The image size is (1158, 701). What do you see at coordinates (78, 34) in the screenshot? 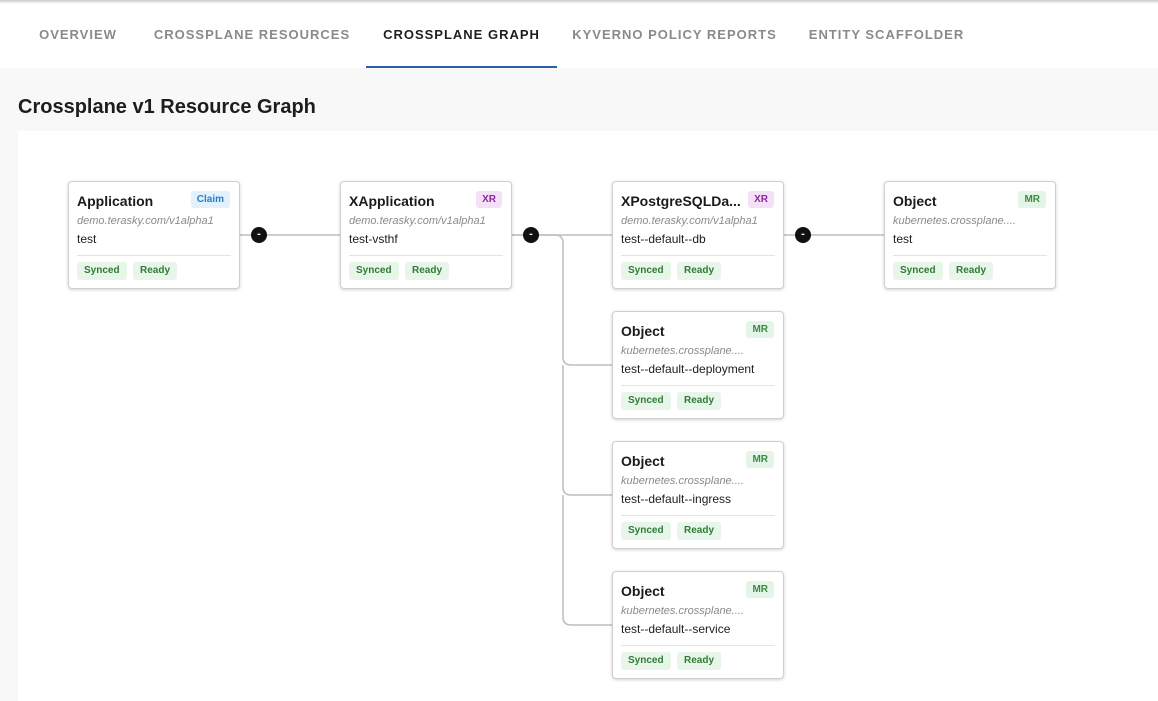
I see `tab-overview: OVERVIEW` at bounding box center [78, 34].